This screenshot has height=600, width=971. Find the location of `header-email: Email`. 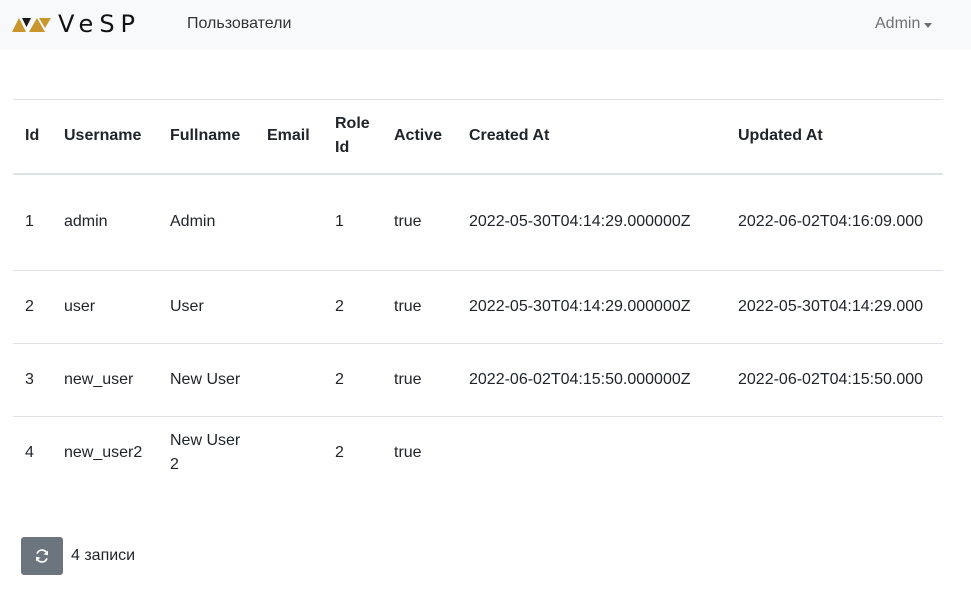

header-email: Email is located at coordinates (289, 137).